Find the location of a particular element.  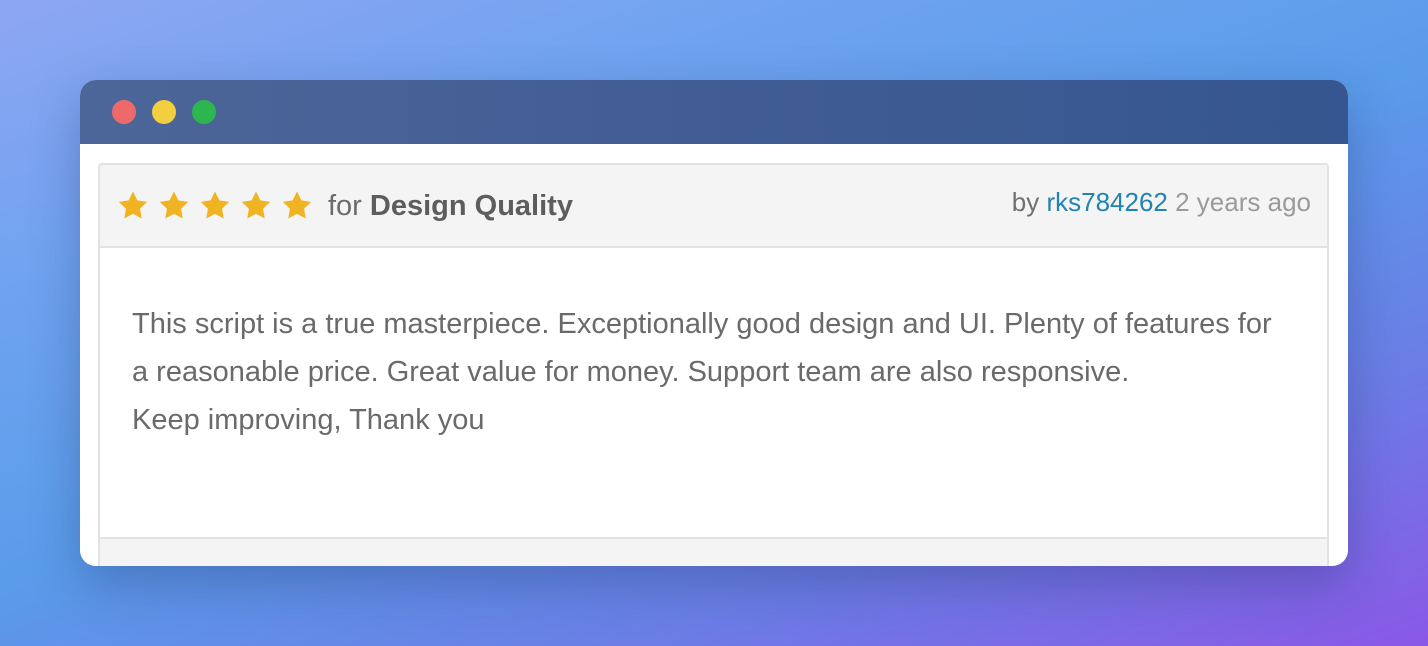

for-label: for is located at coordinates (345, 206).